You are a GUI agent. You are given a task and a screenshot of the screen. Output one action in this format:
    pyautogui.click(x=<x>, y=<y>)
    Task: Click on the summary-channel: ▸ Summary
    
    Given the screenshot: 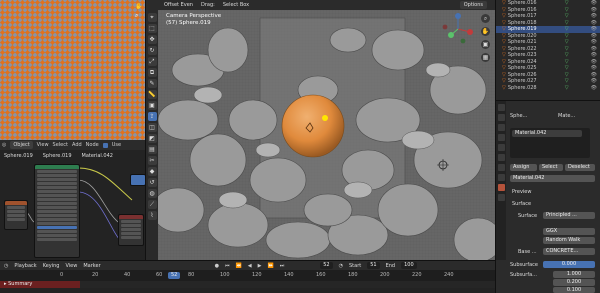 What is the action you would take?
    pyautogui.click(x=40, y=284)
    